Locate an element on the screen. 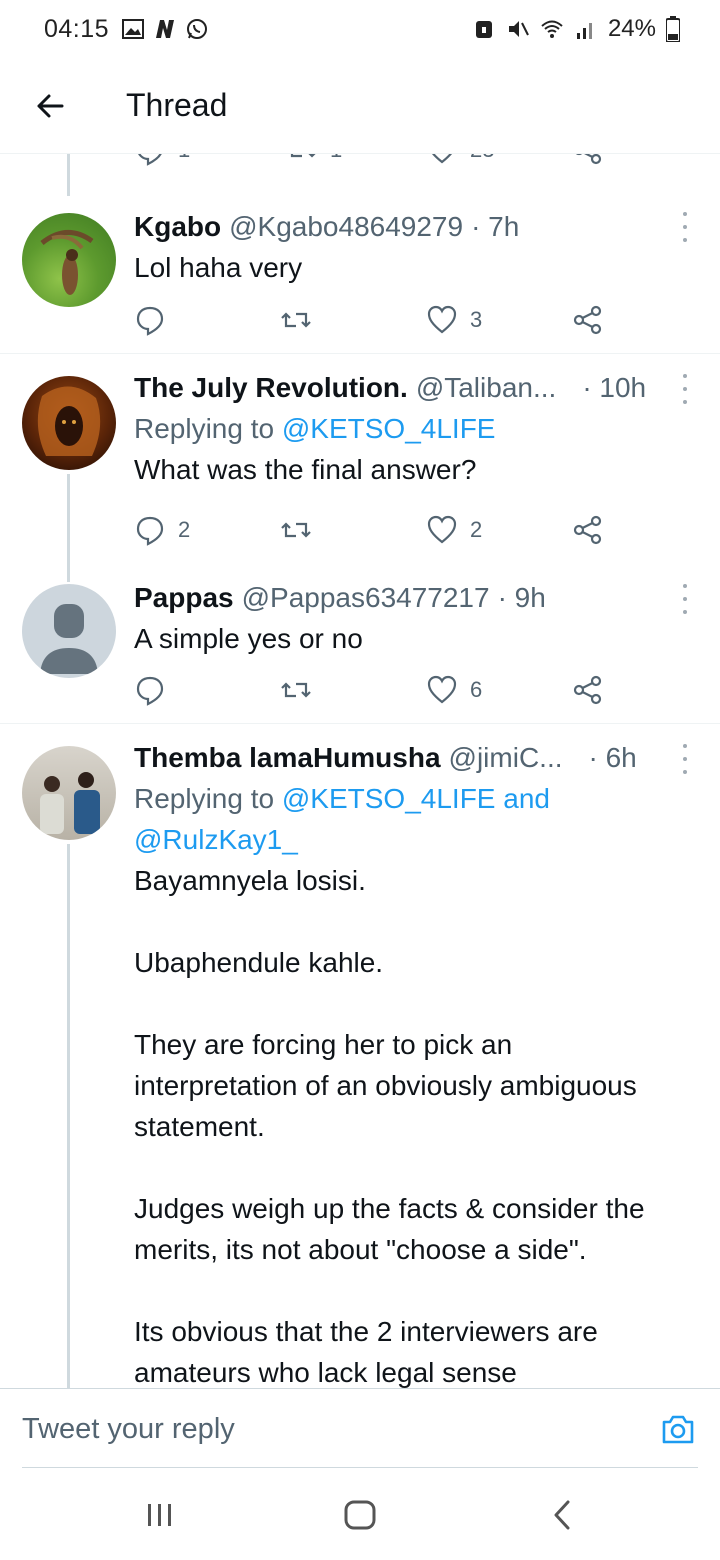 This screenshot has height=1560, width=720. like-count: 6 is located at coordinates (476, 689).